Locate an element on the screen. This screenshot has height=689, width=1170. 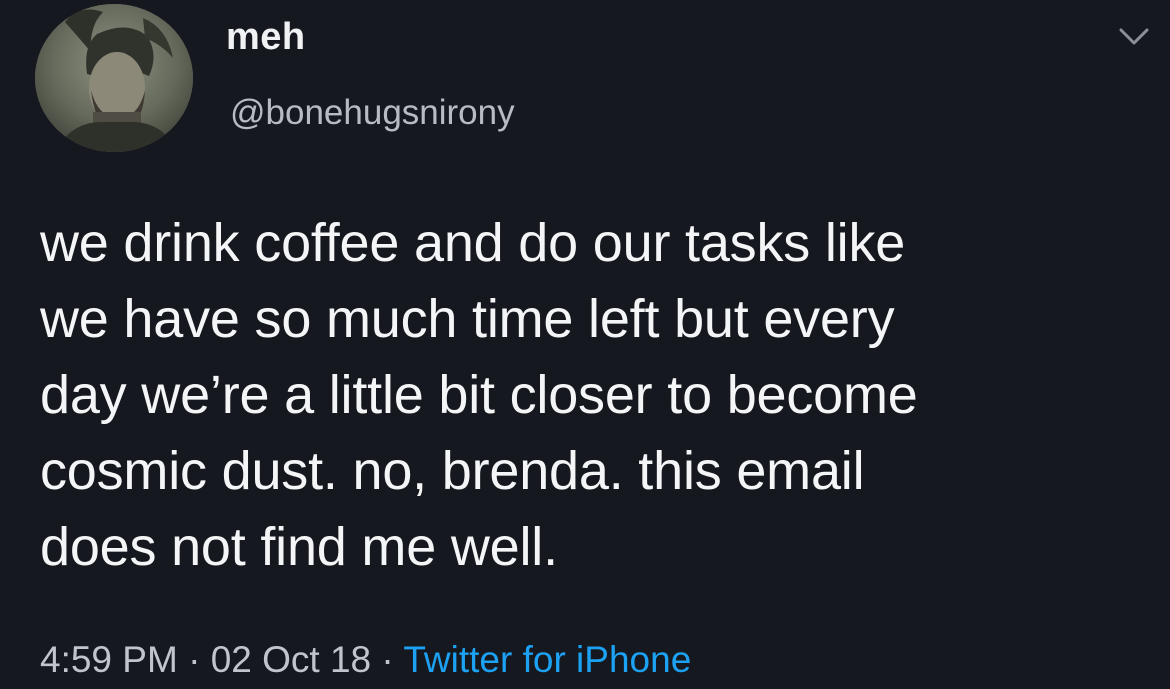
avatar-image is located at coordinates (114, 78).